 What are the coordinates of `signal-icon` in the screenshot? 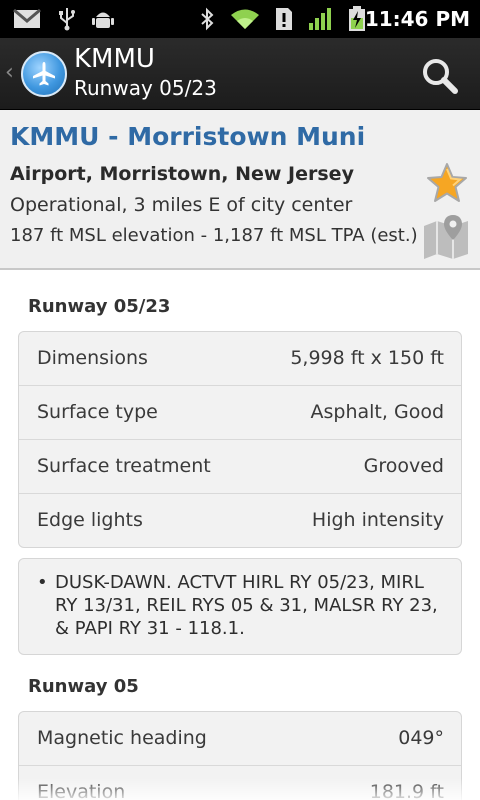 It's located at (321, 19).